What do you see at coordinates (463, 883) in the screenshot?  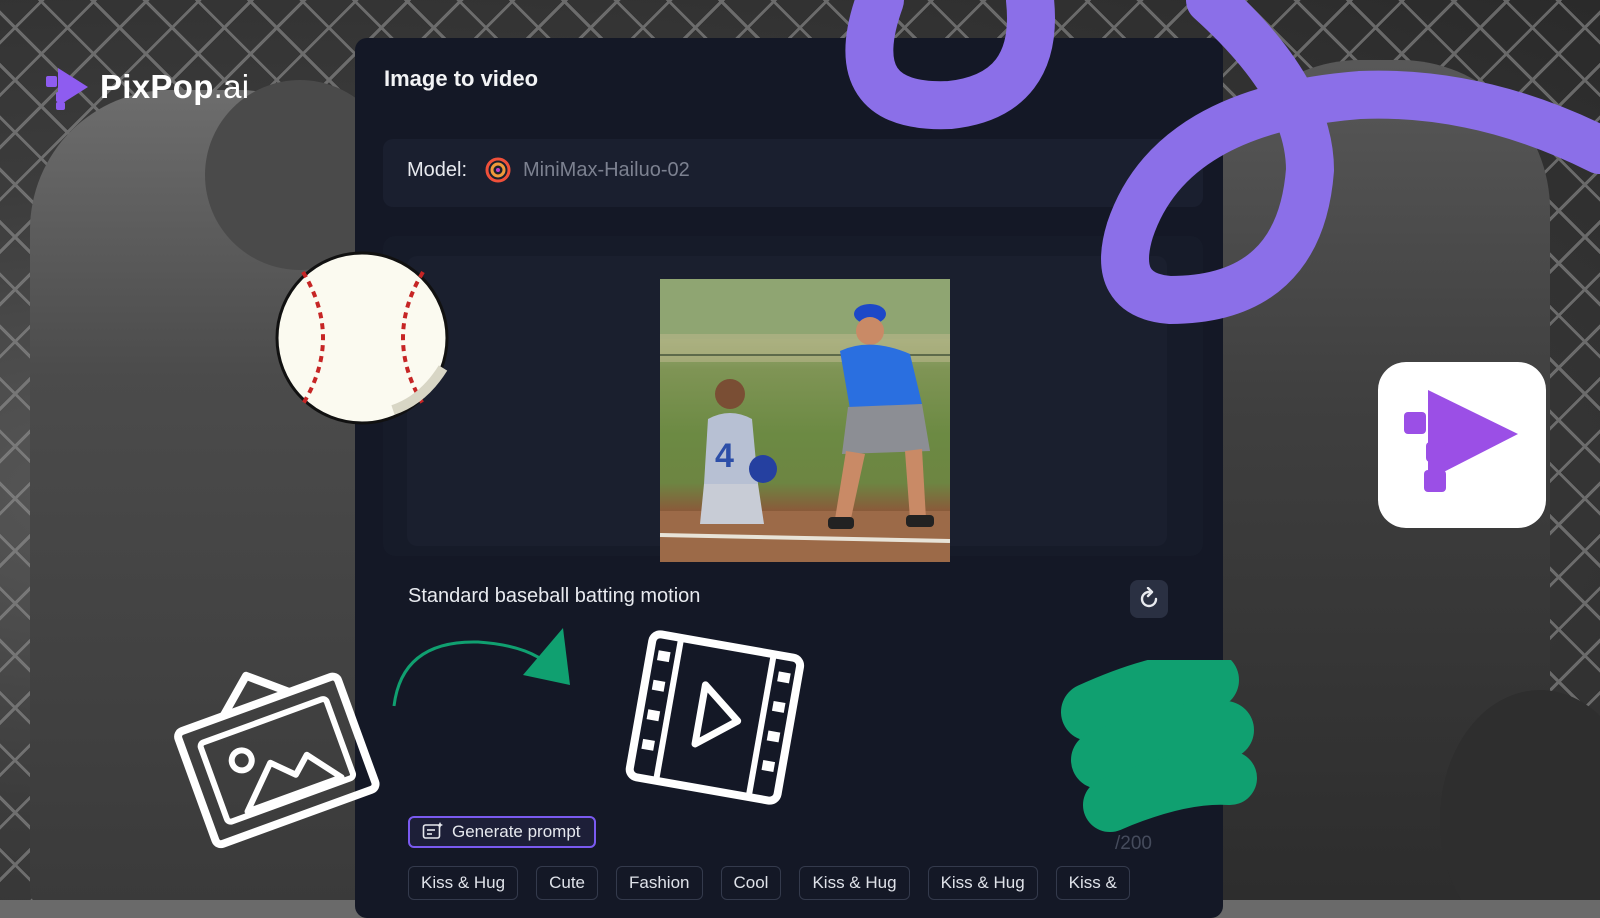 I see `chip-kiss-hug: Kiss & Hug` at bounding box center [463, 883].